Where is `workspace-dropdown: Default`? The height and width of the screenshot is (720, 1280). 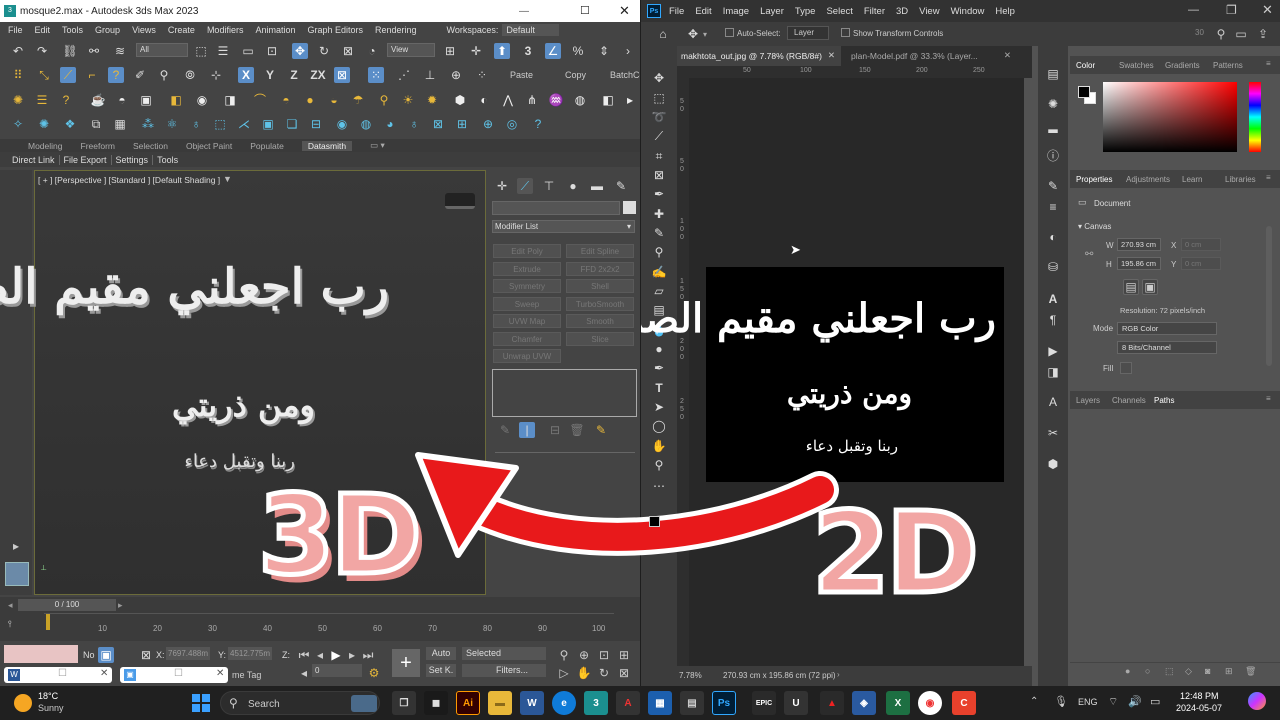 workspace-dropdown: Default is located at coordinates (530, 30).